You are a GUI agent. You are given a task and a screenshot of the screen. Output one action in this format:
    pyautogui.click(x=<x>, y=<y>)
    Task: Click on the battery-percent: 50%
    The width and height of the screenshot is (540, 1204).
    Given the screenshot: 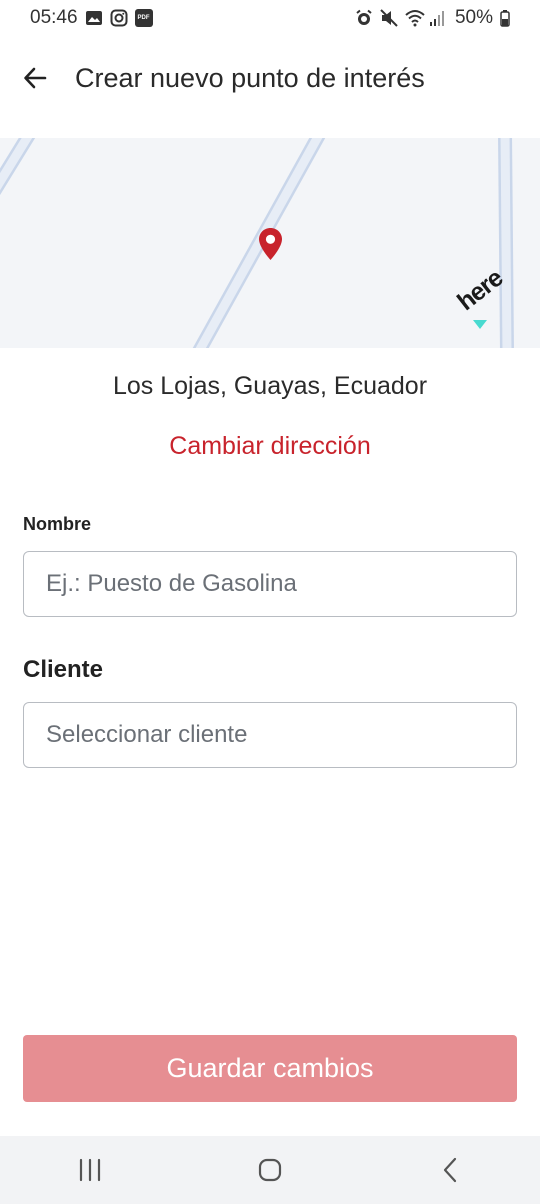 What is the action you would take?
    pyautogui.click(x=473, y=17)
    